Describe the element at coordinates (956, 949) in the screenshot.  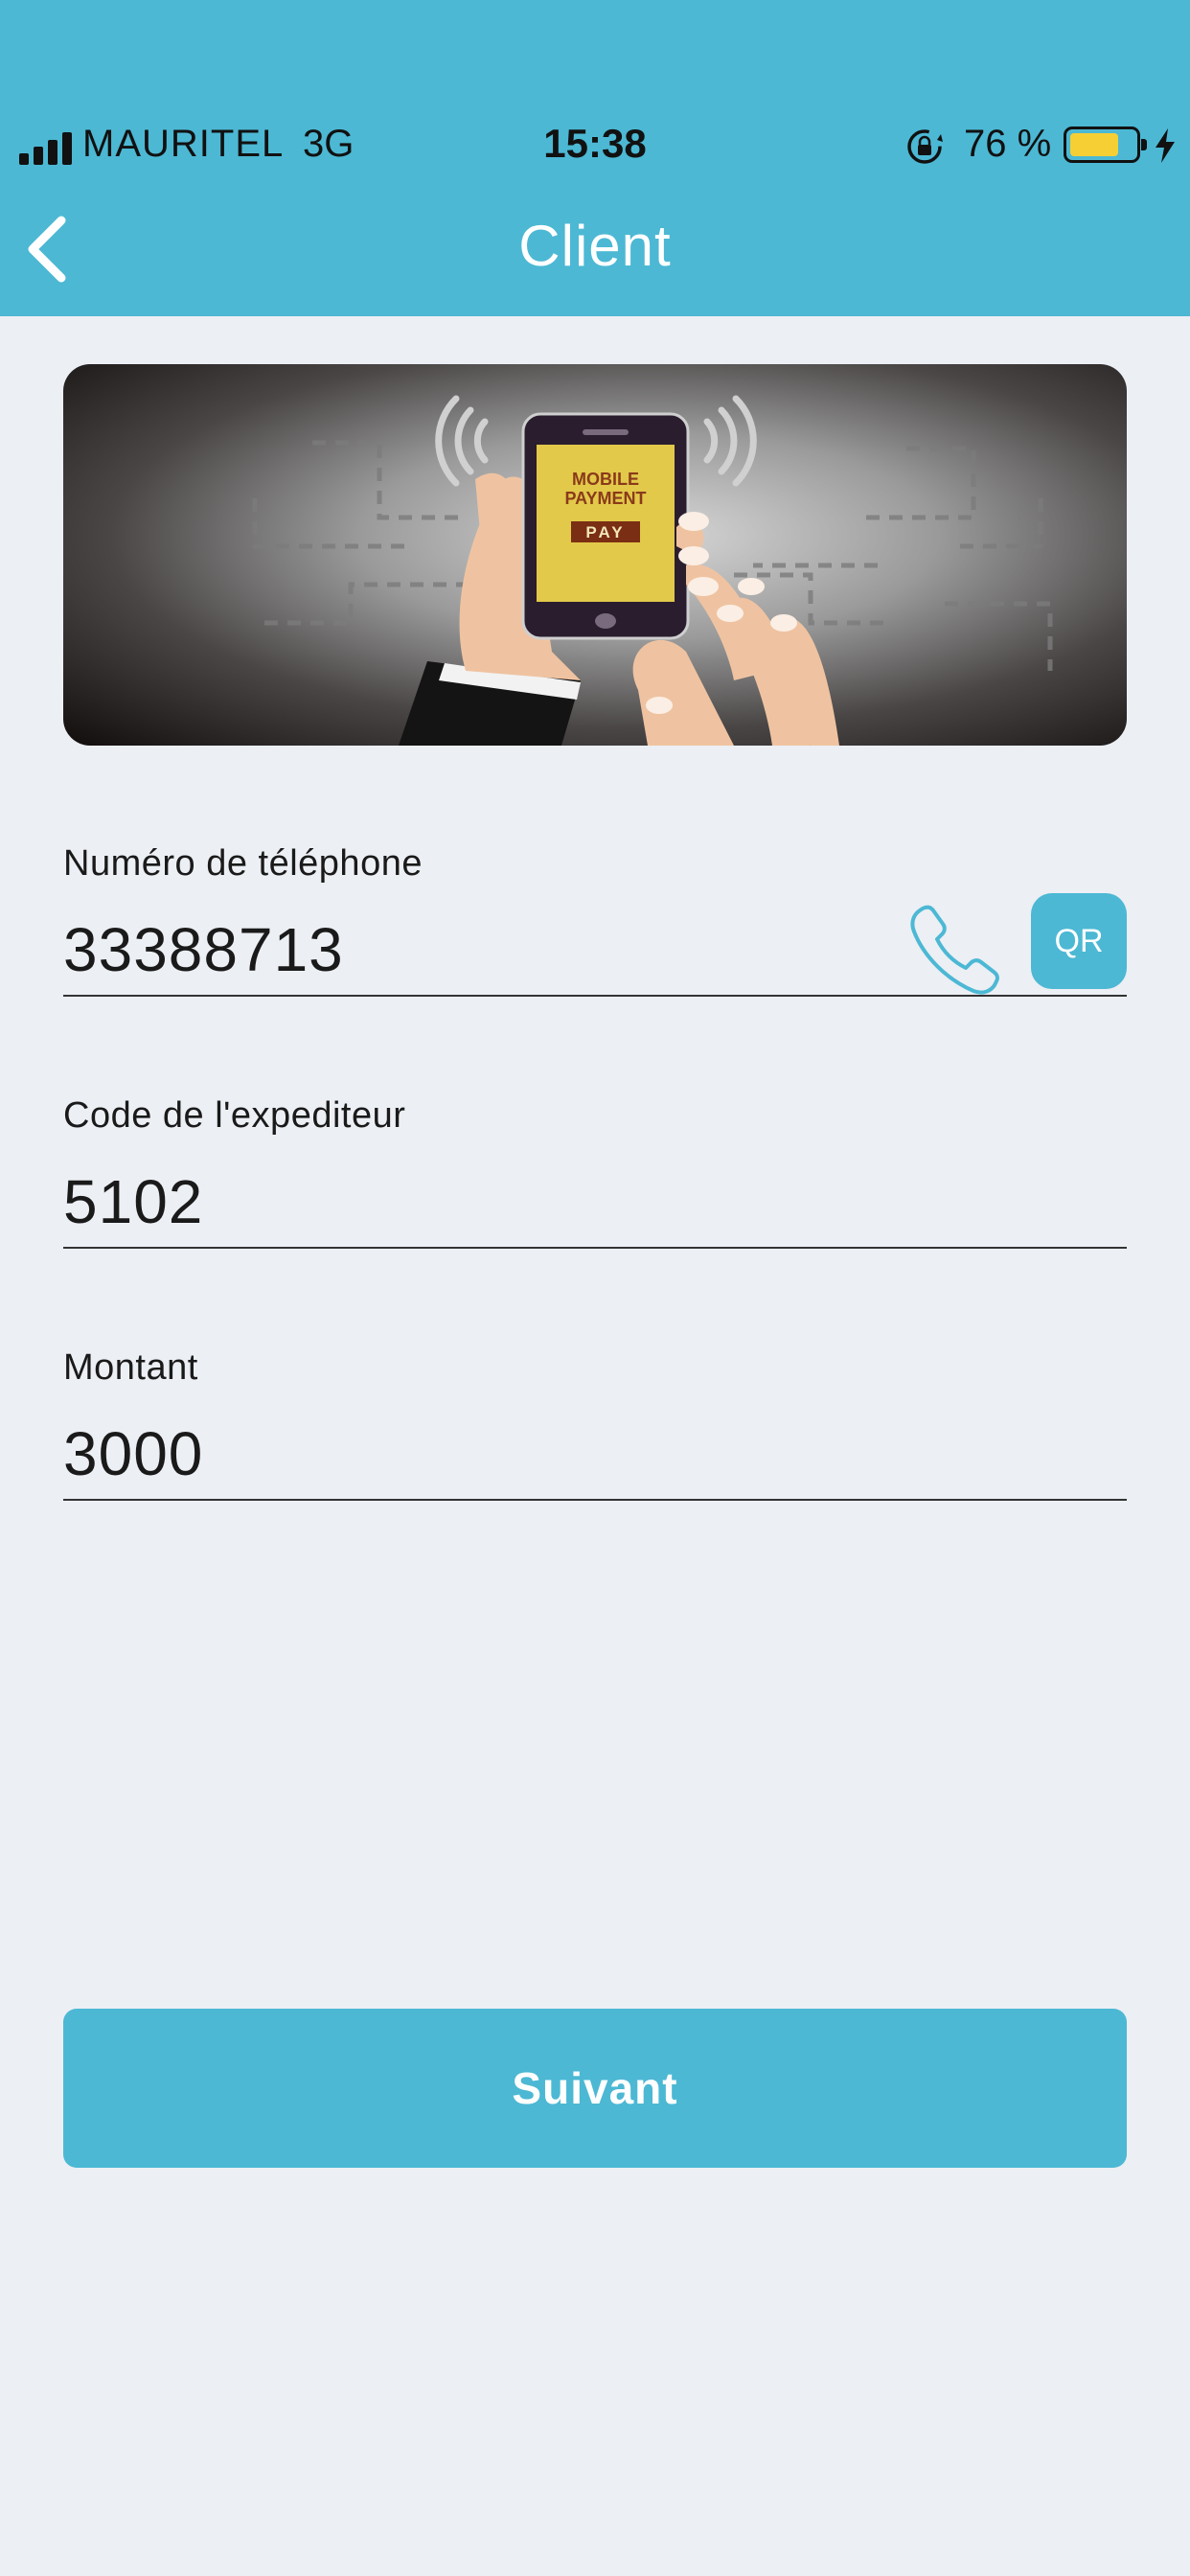
I see `phone-icon` at that location.